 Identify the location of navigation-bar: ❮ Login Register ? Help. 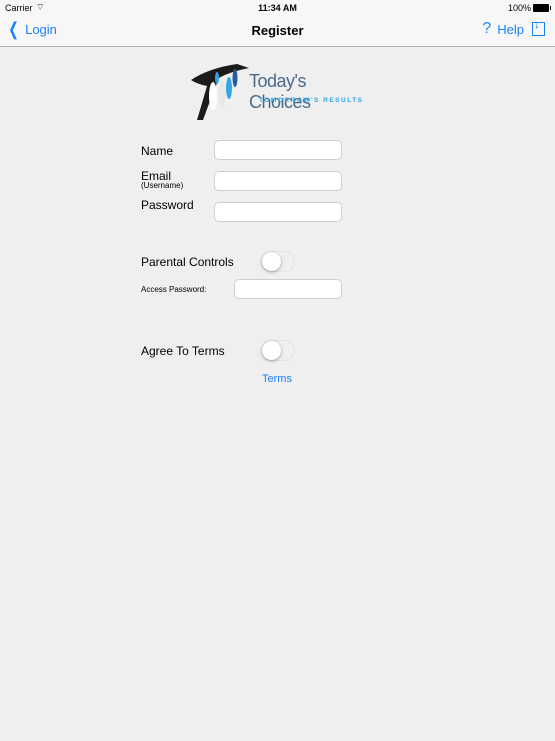
(277, 31).